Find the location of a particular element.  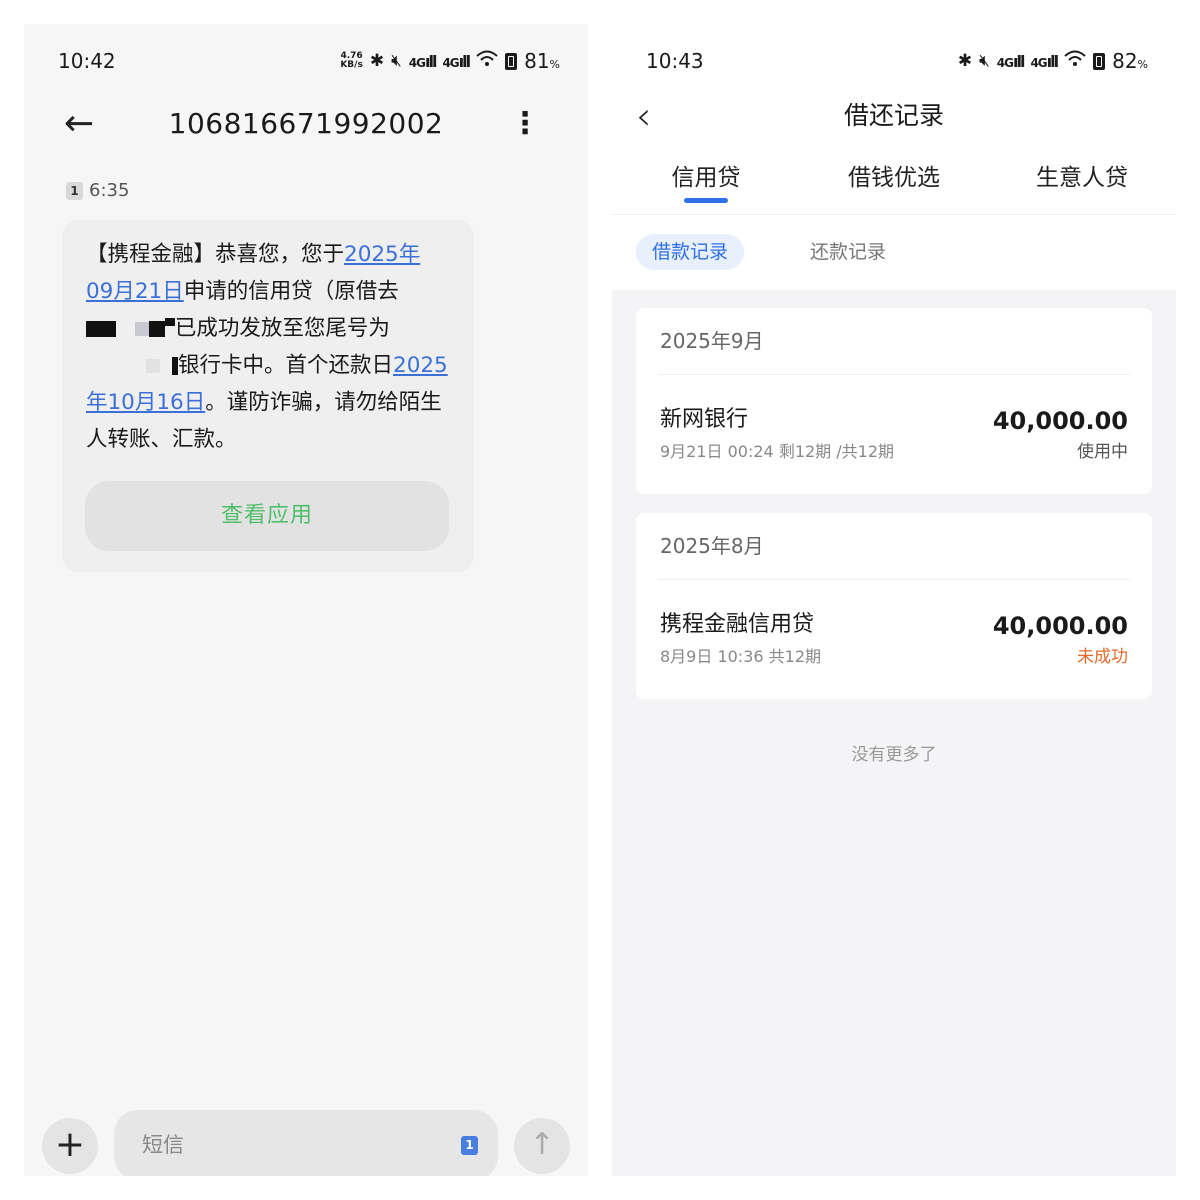

tab-borrow-select: 借钱优选 is located at coordinates (894, 178).